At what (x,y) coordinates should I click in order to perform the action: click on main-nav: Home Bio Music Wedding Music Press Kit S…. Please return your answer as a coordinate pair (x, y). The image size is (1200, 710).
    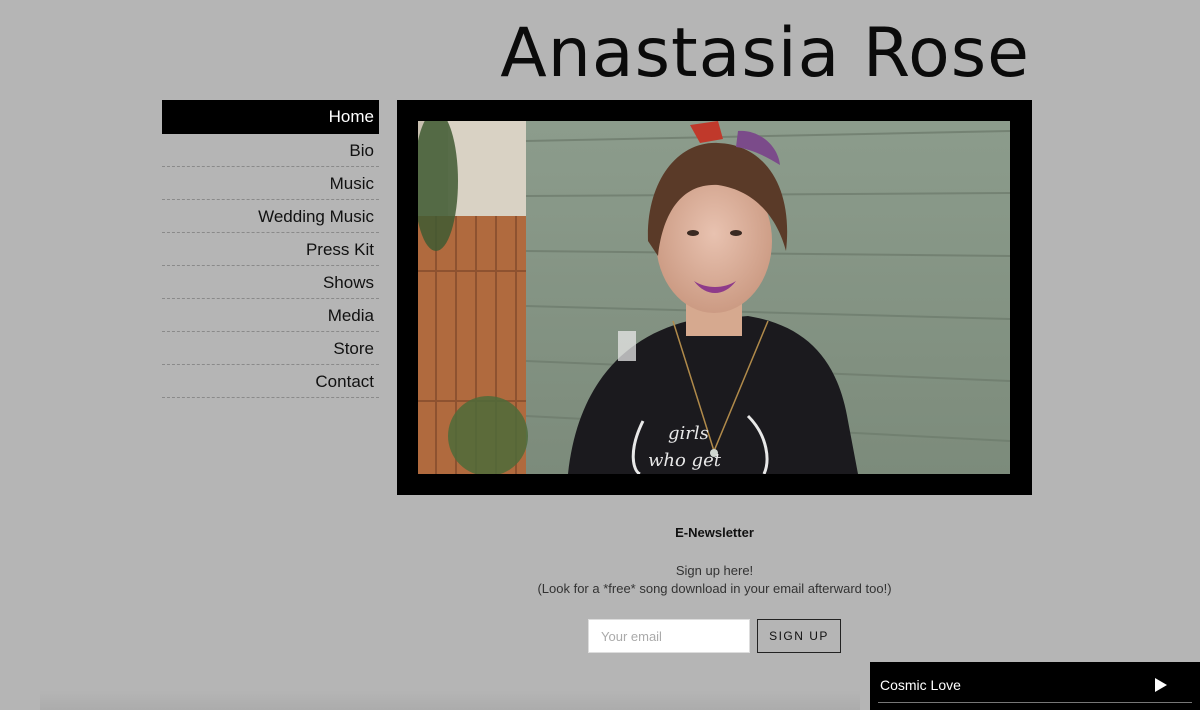
    Looking at the image, I should click on (270, 249).